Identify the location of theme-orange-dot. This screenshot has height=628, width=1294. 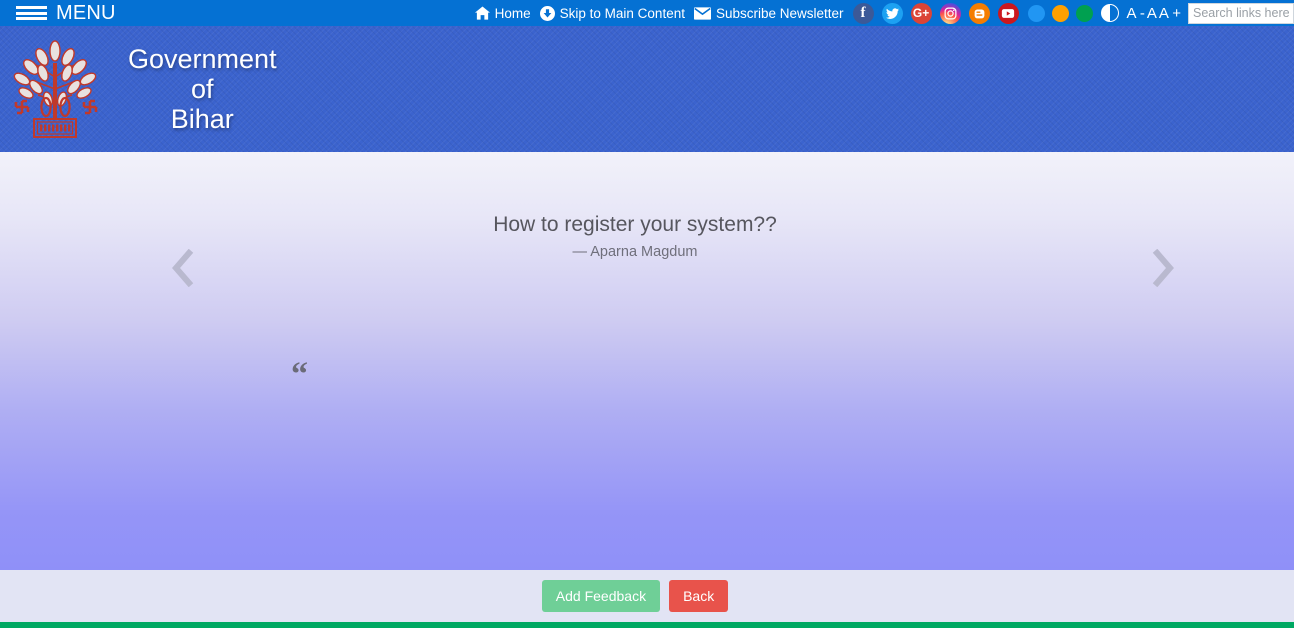
(1060, 13).